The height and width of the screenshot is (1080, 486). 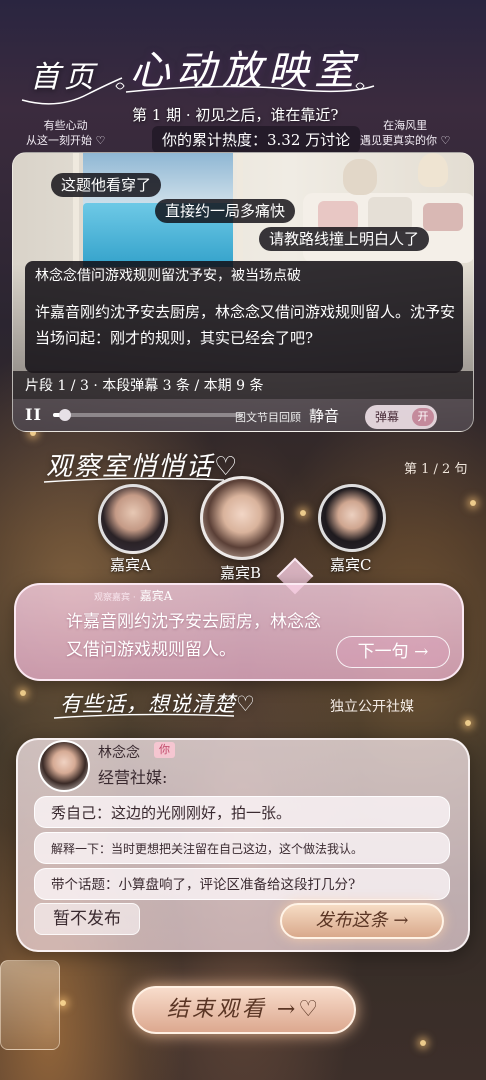 What do you see at coordinates (324, 415) in the screenshot?
I see `mute-button: 静音` at bounding box center [324, 415].